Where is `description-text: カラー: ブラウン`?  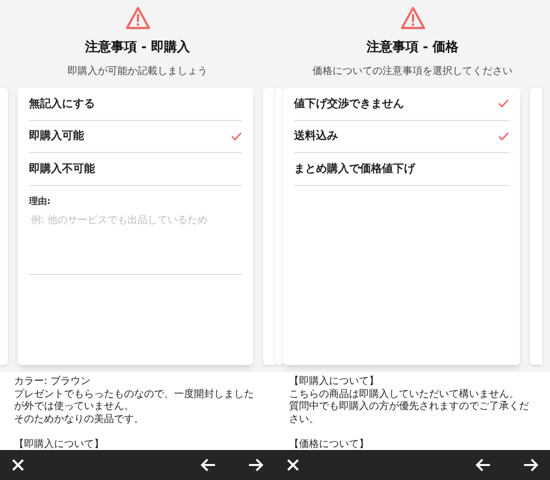 description-text: カラー: ブラウン is located at coordinates (53, 382).